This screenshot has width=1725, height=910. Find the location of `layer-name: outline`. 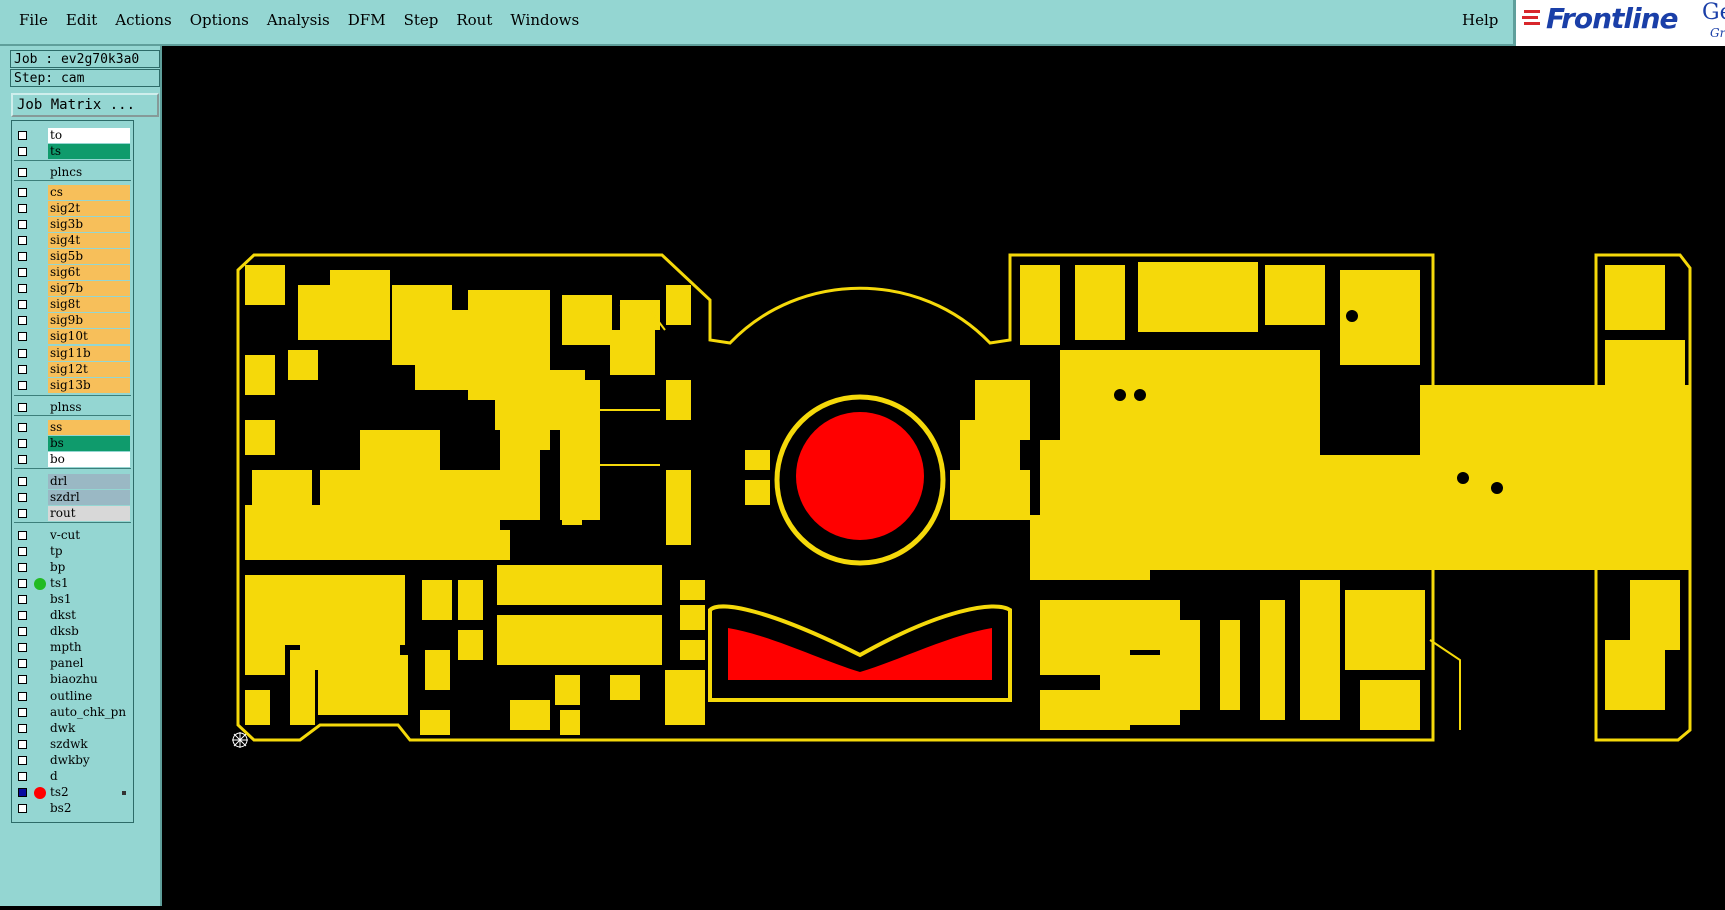

layer-name: outline is located at coordinates (89, 696).